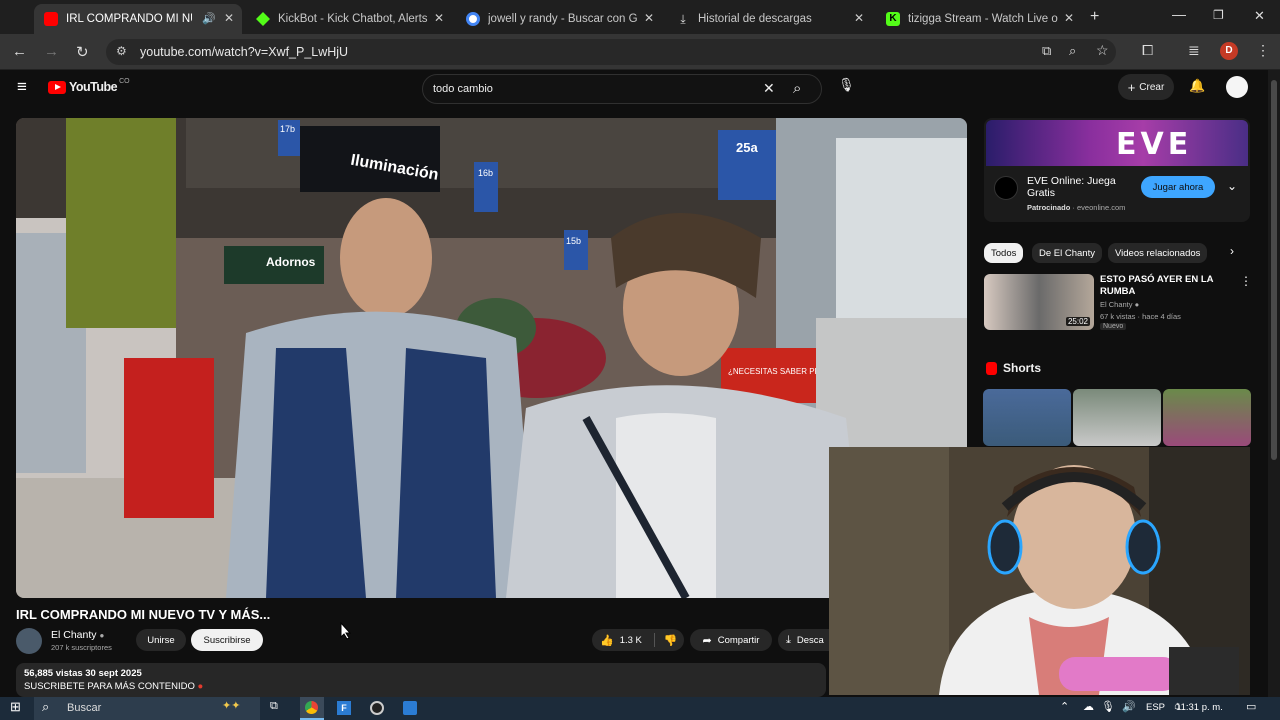  I want to click on join-button: Unirse, so click(161, 640).